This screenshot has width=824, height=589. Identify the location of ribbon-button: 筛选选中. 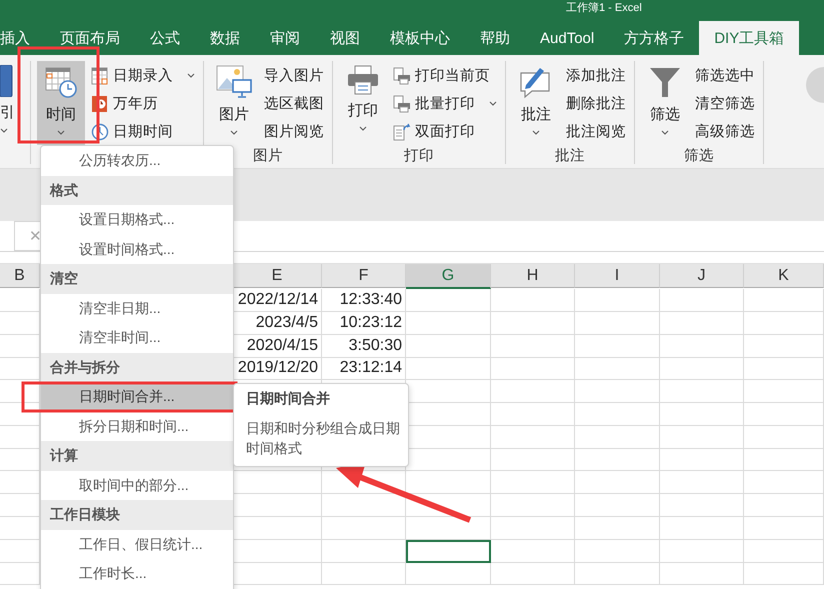
(725, 75).